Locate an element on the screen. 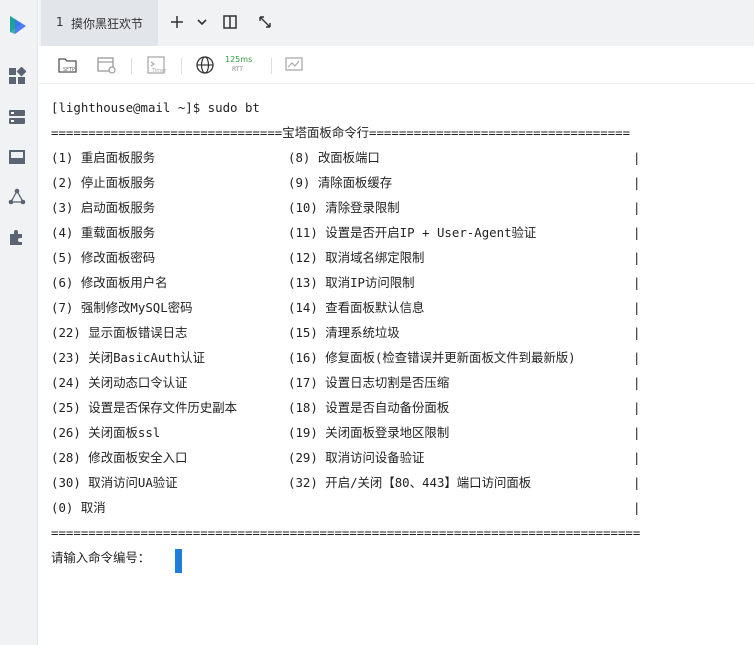 The width and height of the screenshot is (754, 645). menu-option-left: (4) 重载面板服务 is located at coordinates (103, 232).